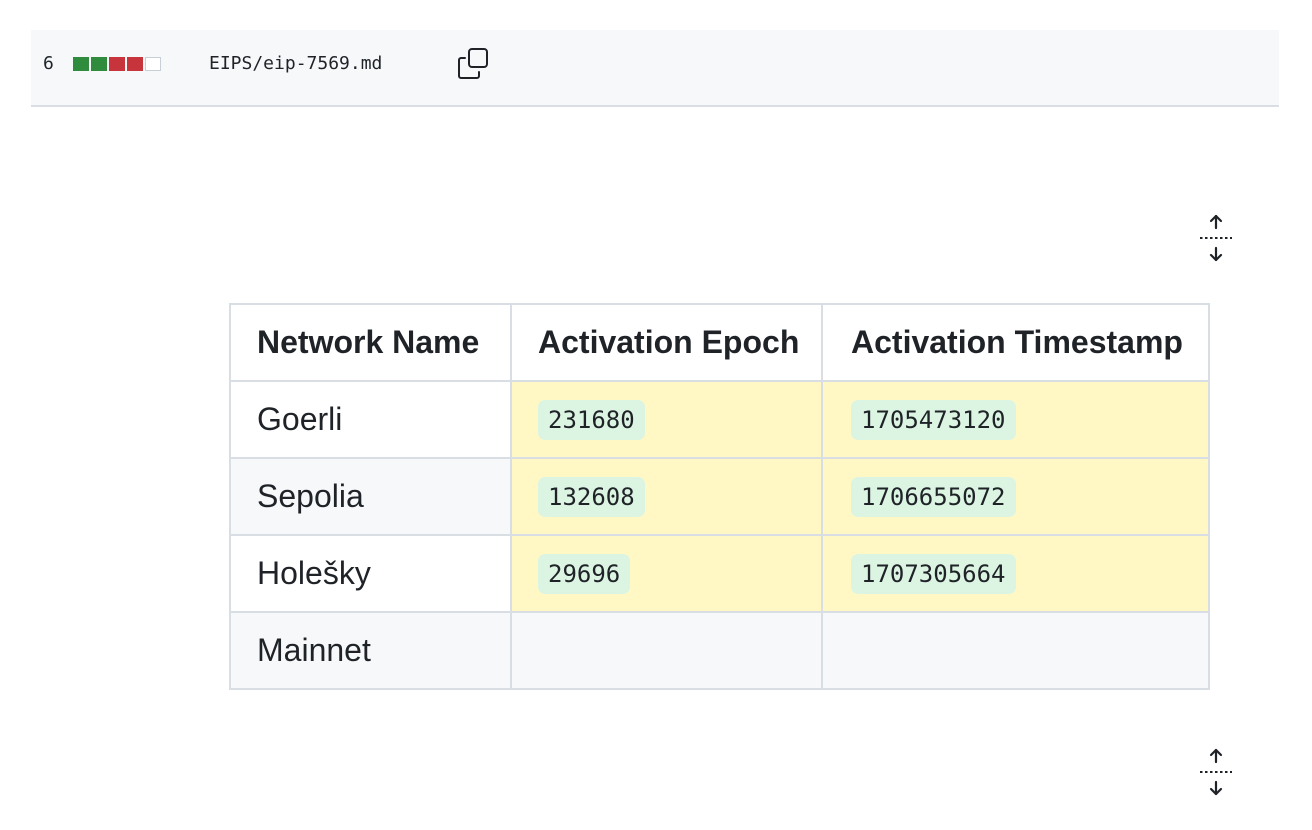 This screenshot has height=830, width=1312. What do you see at coordinates (666, 573) in the screenshot?
I see `activation-epoch-cell: 29696` at bounding box center [666, 573].